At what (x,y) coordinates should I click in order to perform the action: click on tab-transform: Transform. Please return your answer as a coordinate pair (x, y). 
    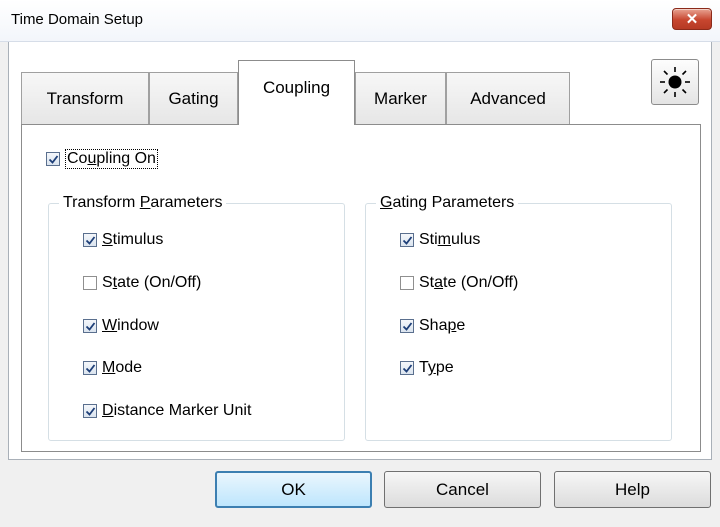
    Looking at the image, I should click on (85, 98).